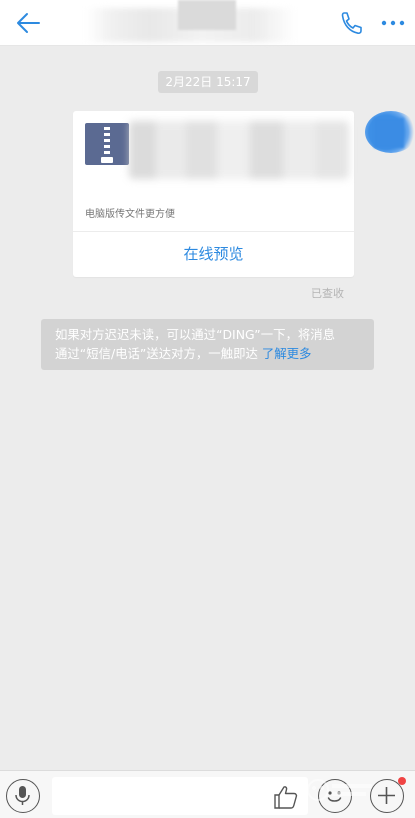 This screenshot has width=415, height=818. I want to click on file-message-card: 电脑版传文件更方便 在线预览, so click(213, 194).